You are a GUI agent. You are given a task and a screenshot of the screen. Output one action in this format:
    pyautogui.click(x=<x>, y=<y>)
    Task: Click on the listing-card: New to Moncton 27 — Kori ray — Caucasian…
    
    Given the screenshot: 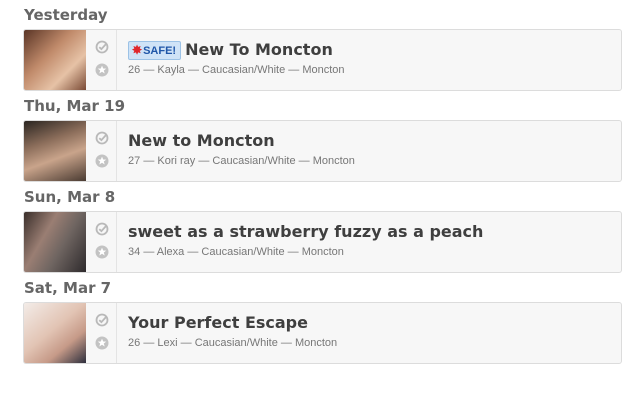 What is the action you would take?
    pyautogui.click(x=322, y=151)
    